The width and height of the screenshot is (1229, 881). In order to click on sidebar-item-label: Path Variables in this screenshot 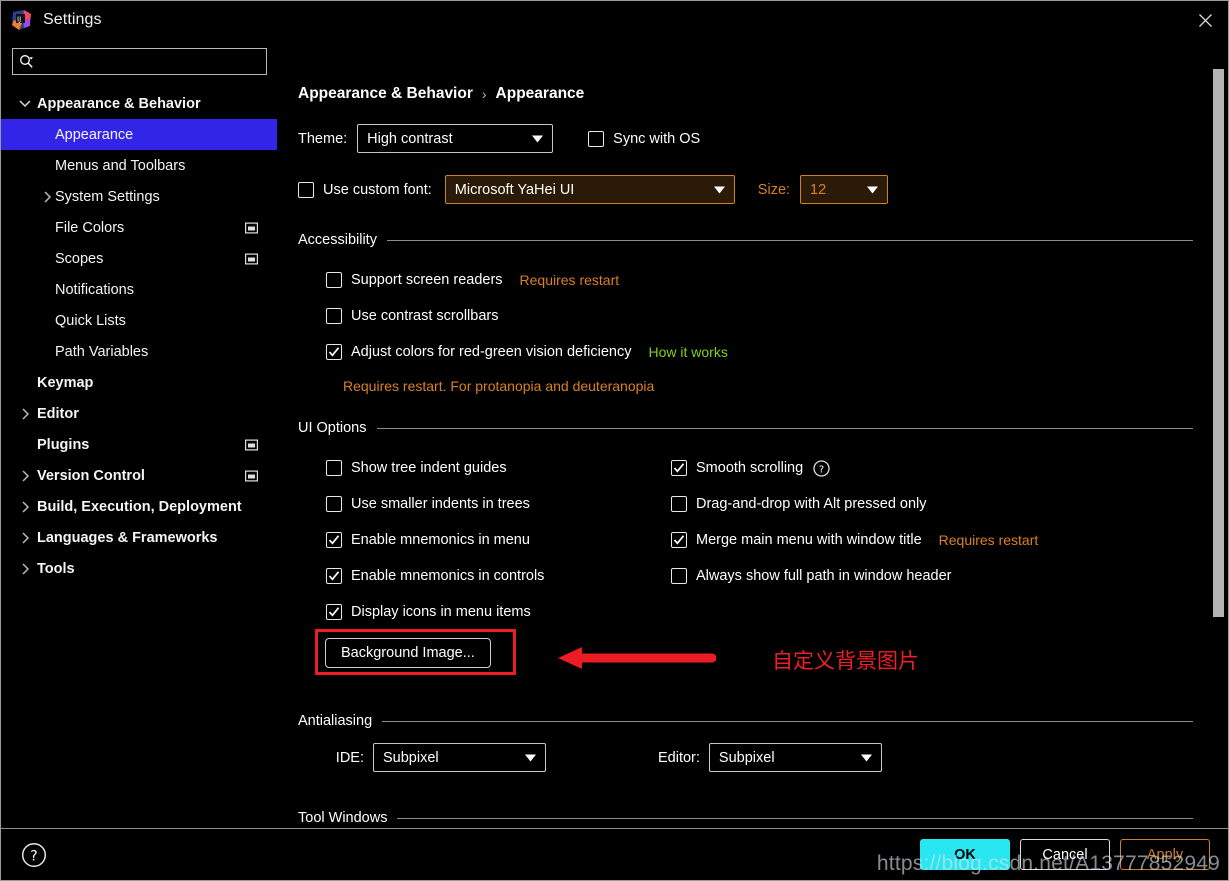, I will do `click(102, 351)`.